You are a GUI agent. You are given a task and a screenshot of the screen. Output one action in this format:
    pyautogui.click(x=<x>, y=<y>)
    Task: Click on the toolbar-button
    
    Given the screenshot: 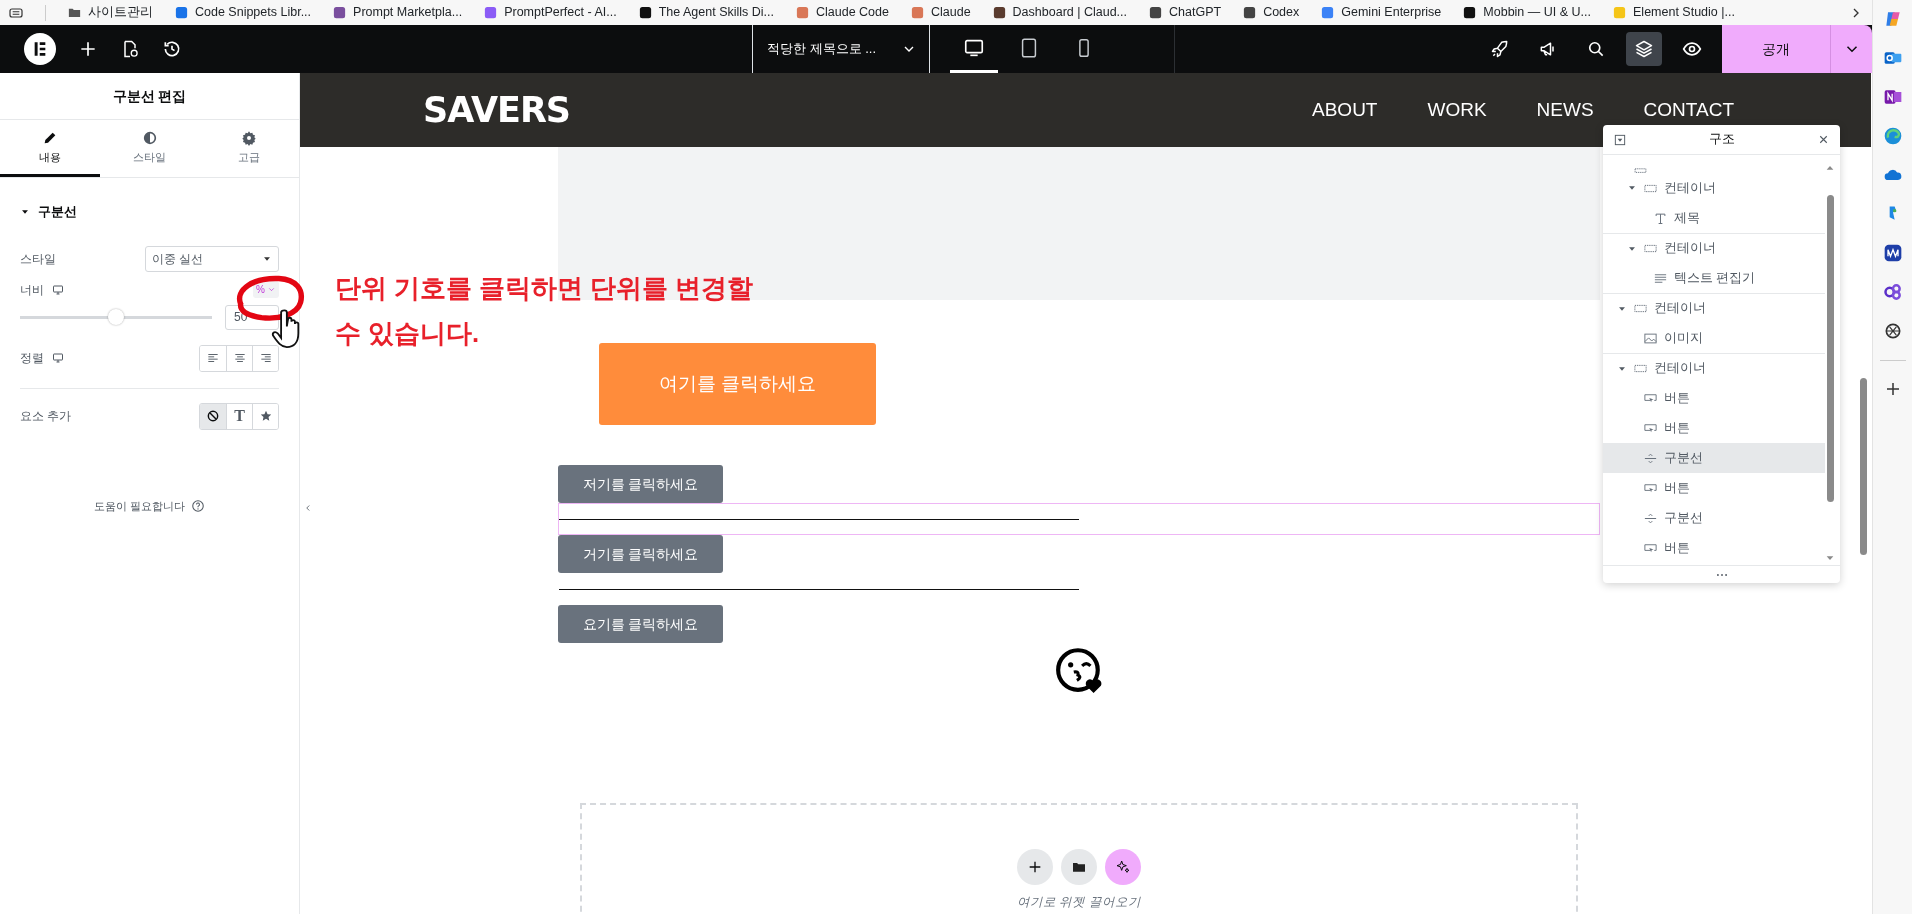 What is the action you would take?
    pyautogui.click(x=1644, y=49)
    